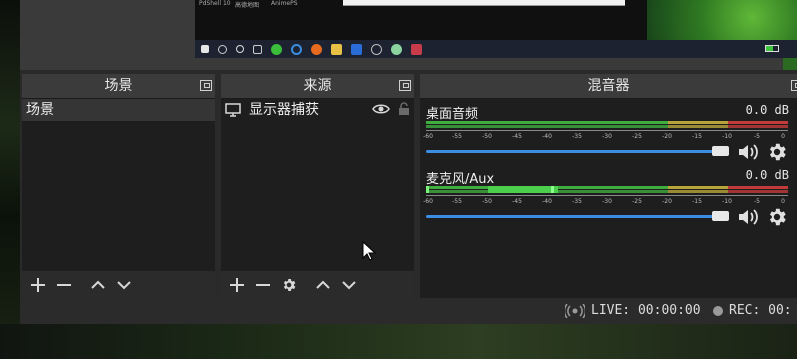 Image resolution: width=797 pixels, height=359 pixels. I want to click on status-bar: LIVE: 00:00:00 REC: 00:, so click(408, 311).